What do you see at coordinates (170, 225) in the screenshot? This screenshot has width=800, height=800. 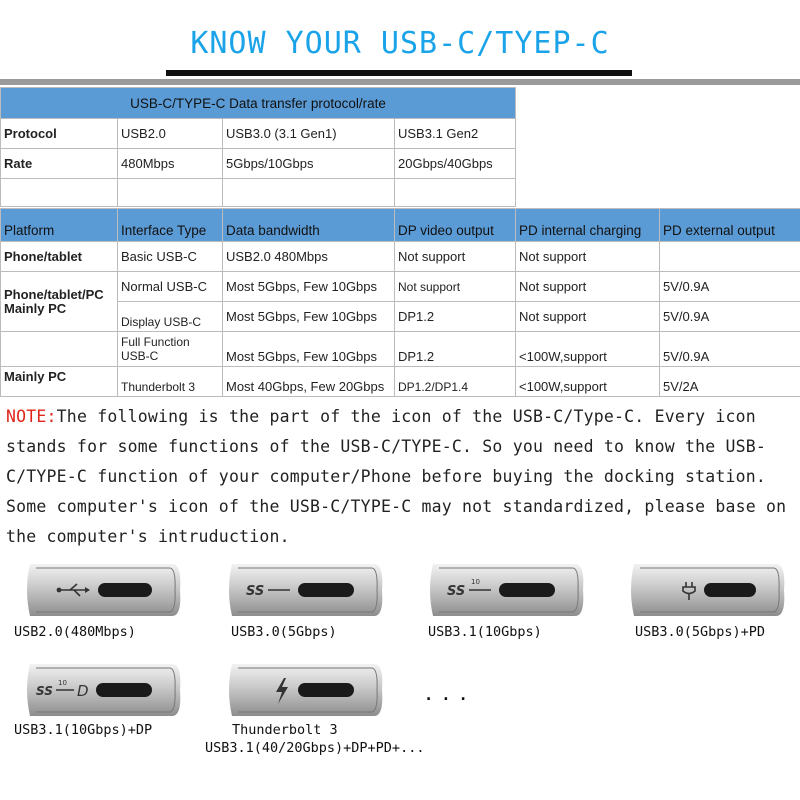 I see `header-interface-type: Interface Type` at bounding box center [170, 225].